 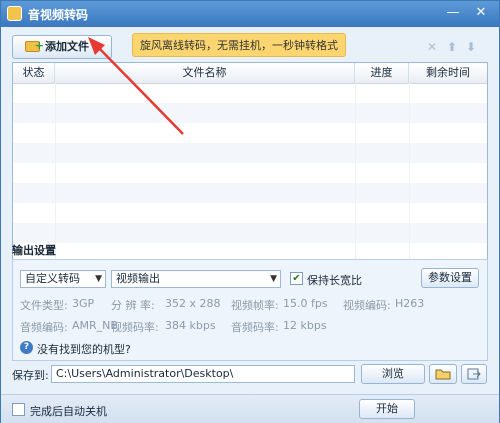 What do you see at coordinates (18, 409) in the screenshot?
I see `auto-shutdown-checkbox` at bounding box center [18, 409].